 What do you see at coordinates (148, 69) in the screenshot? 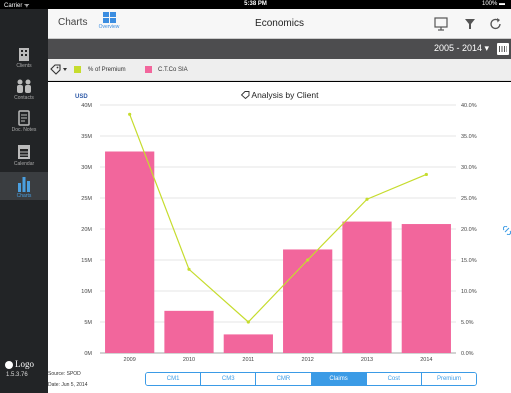
I see `legend-swatch-ctco` at bounding box center [148, 69].